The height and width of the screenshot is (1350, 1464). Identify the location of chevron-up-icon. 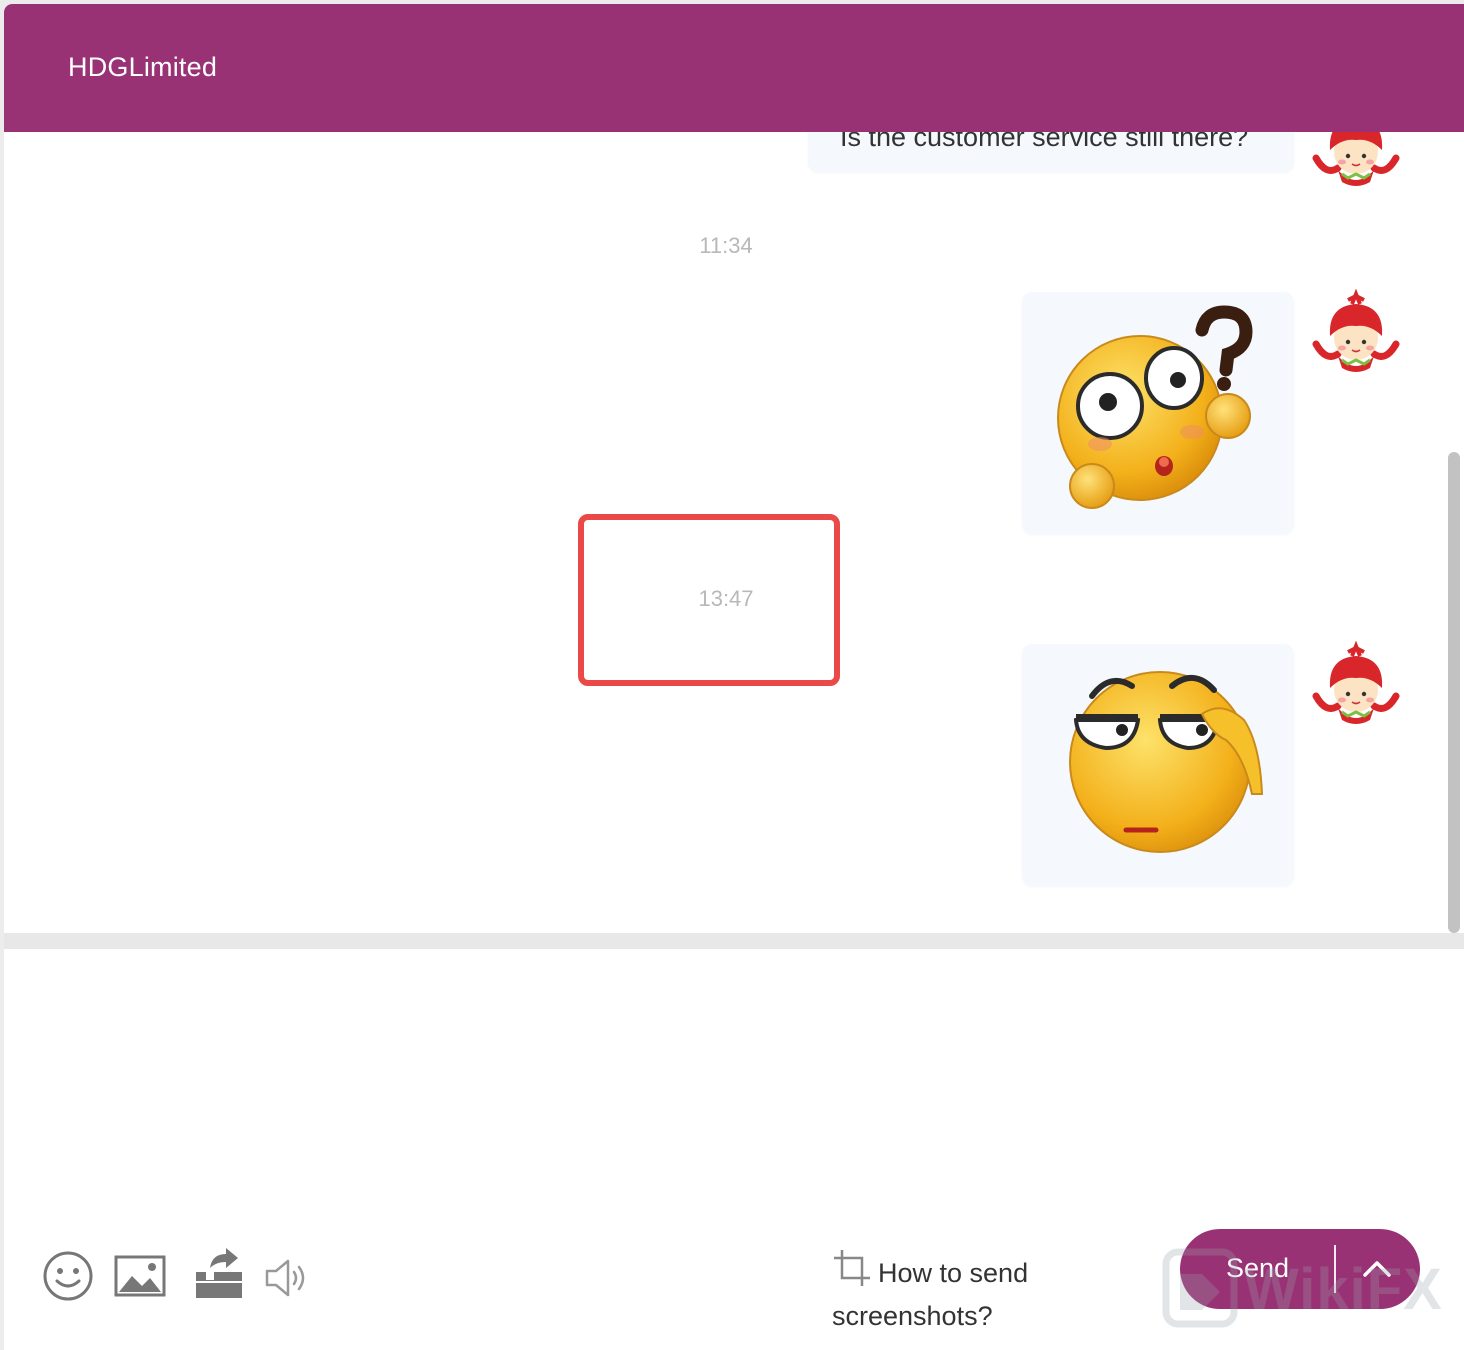
(1377, 1268).